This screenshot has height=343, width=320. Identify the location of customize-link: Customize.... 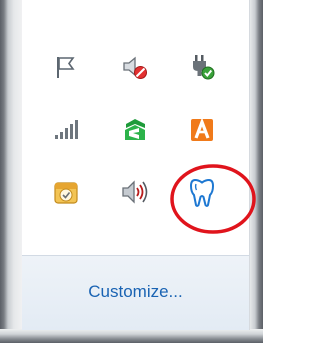
(135, 292).